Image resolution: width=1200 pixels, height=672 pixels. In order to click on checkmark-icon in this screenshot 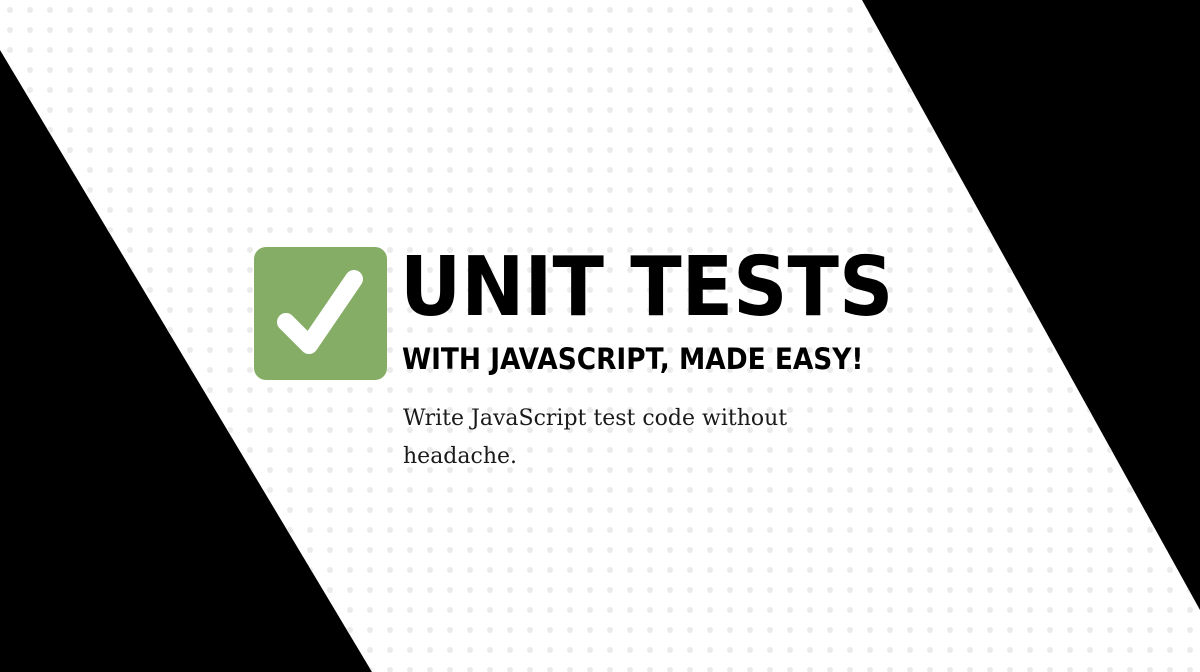, I will do `click(320, 312)`.